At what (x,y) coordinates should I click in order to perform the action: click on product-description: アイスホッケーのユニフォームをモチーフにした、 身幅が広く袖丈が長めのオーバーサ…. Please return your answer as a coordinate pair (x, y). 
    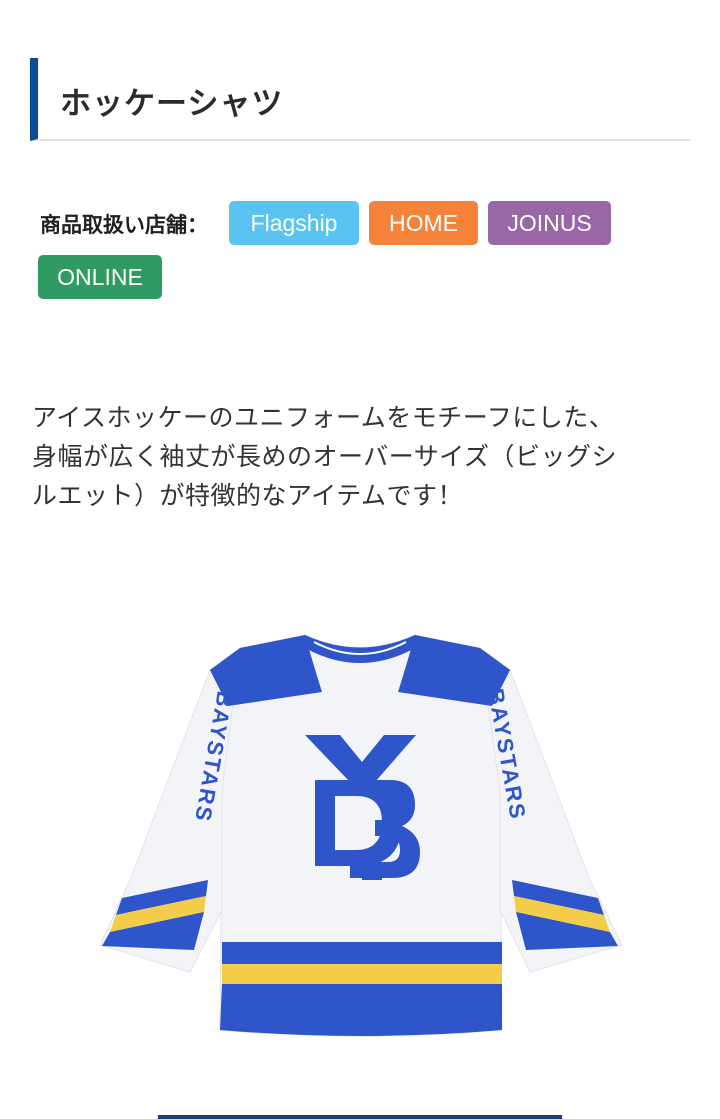
    Looking at the image, I should click on (362, 456).